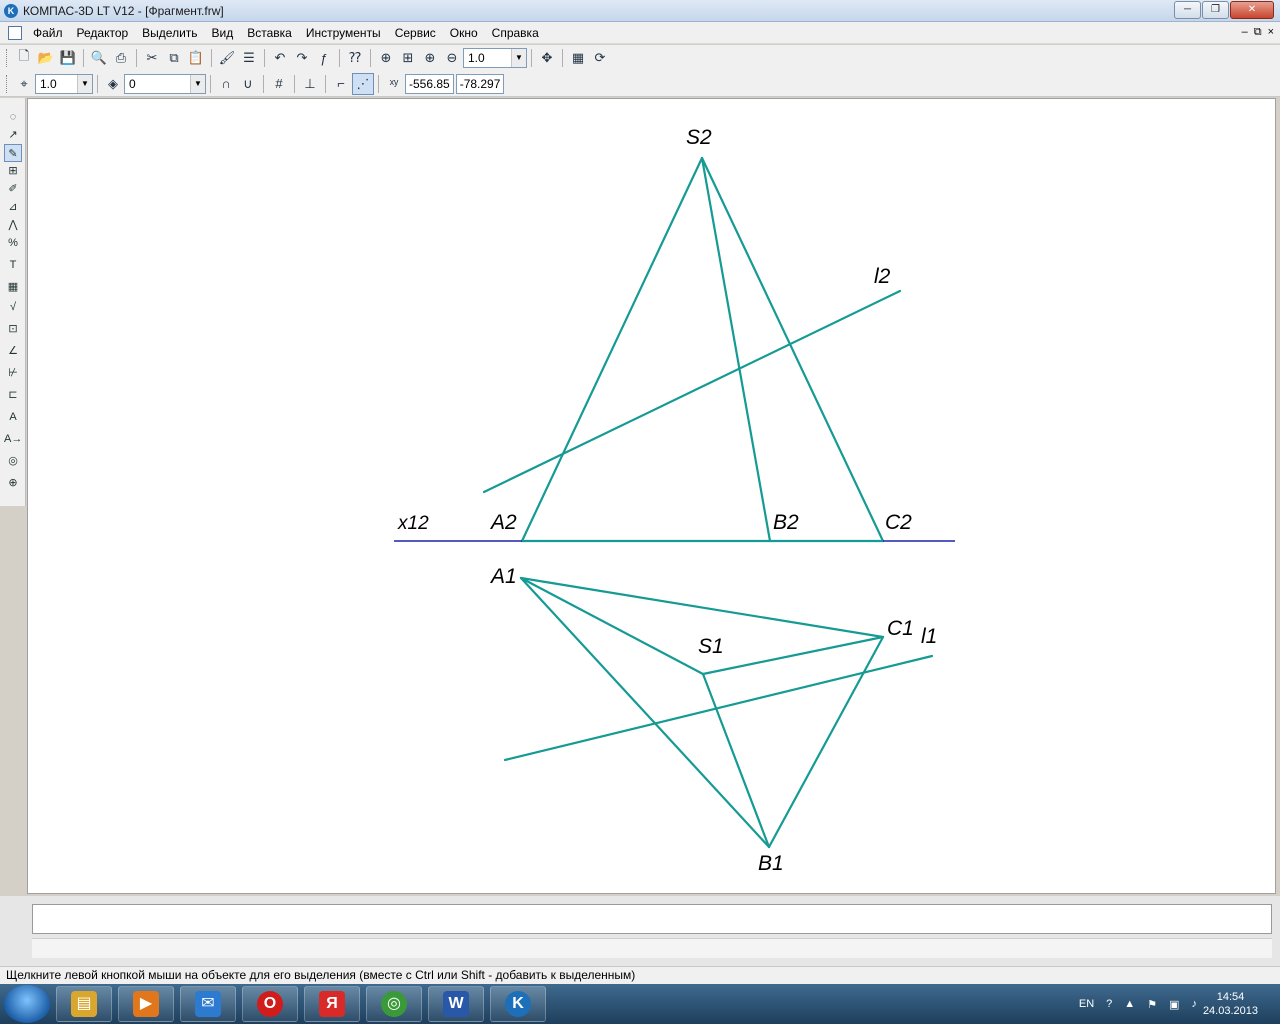  Describe the element at coordinates (1215, 10) in the screenshot. I see `maximize-button: ❐` at that location.